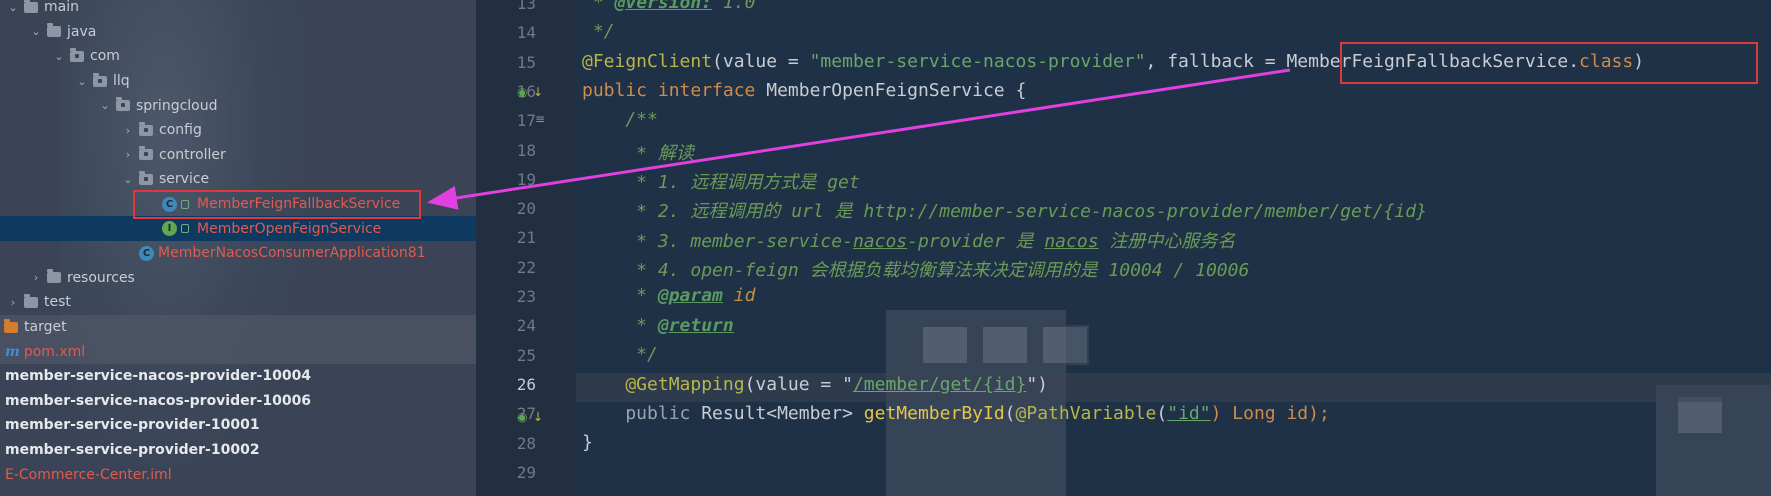  What do you see at coordinates (169, 229) in the screenshot?
I see `interface-icon: I` at bounding box center [169, 229].